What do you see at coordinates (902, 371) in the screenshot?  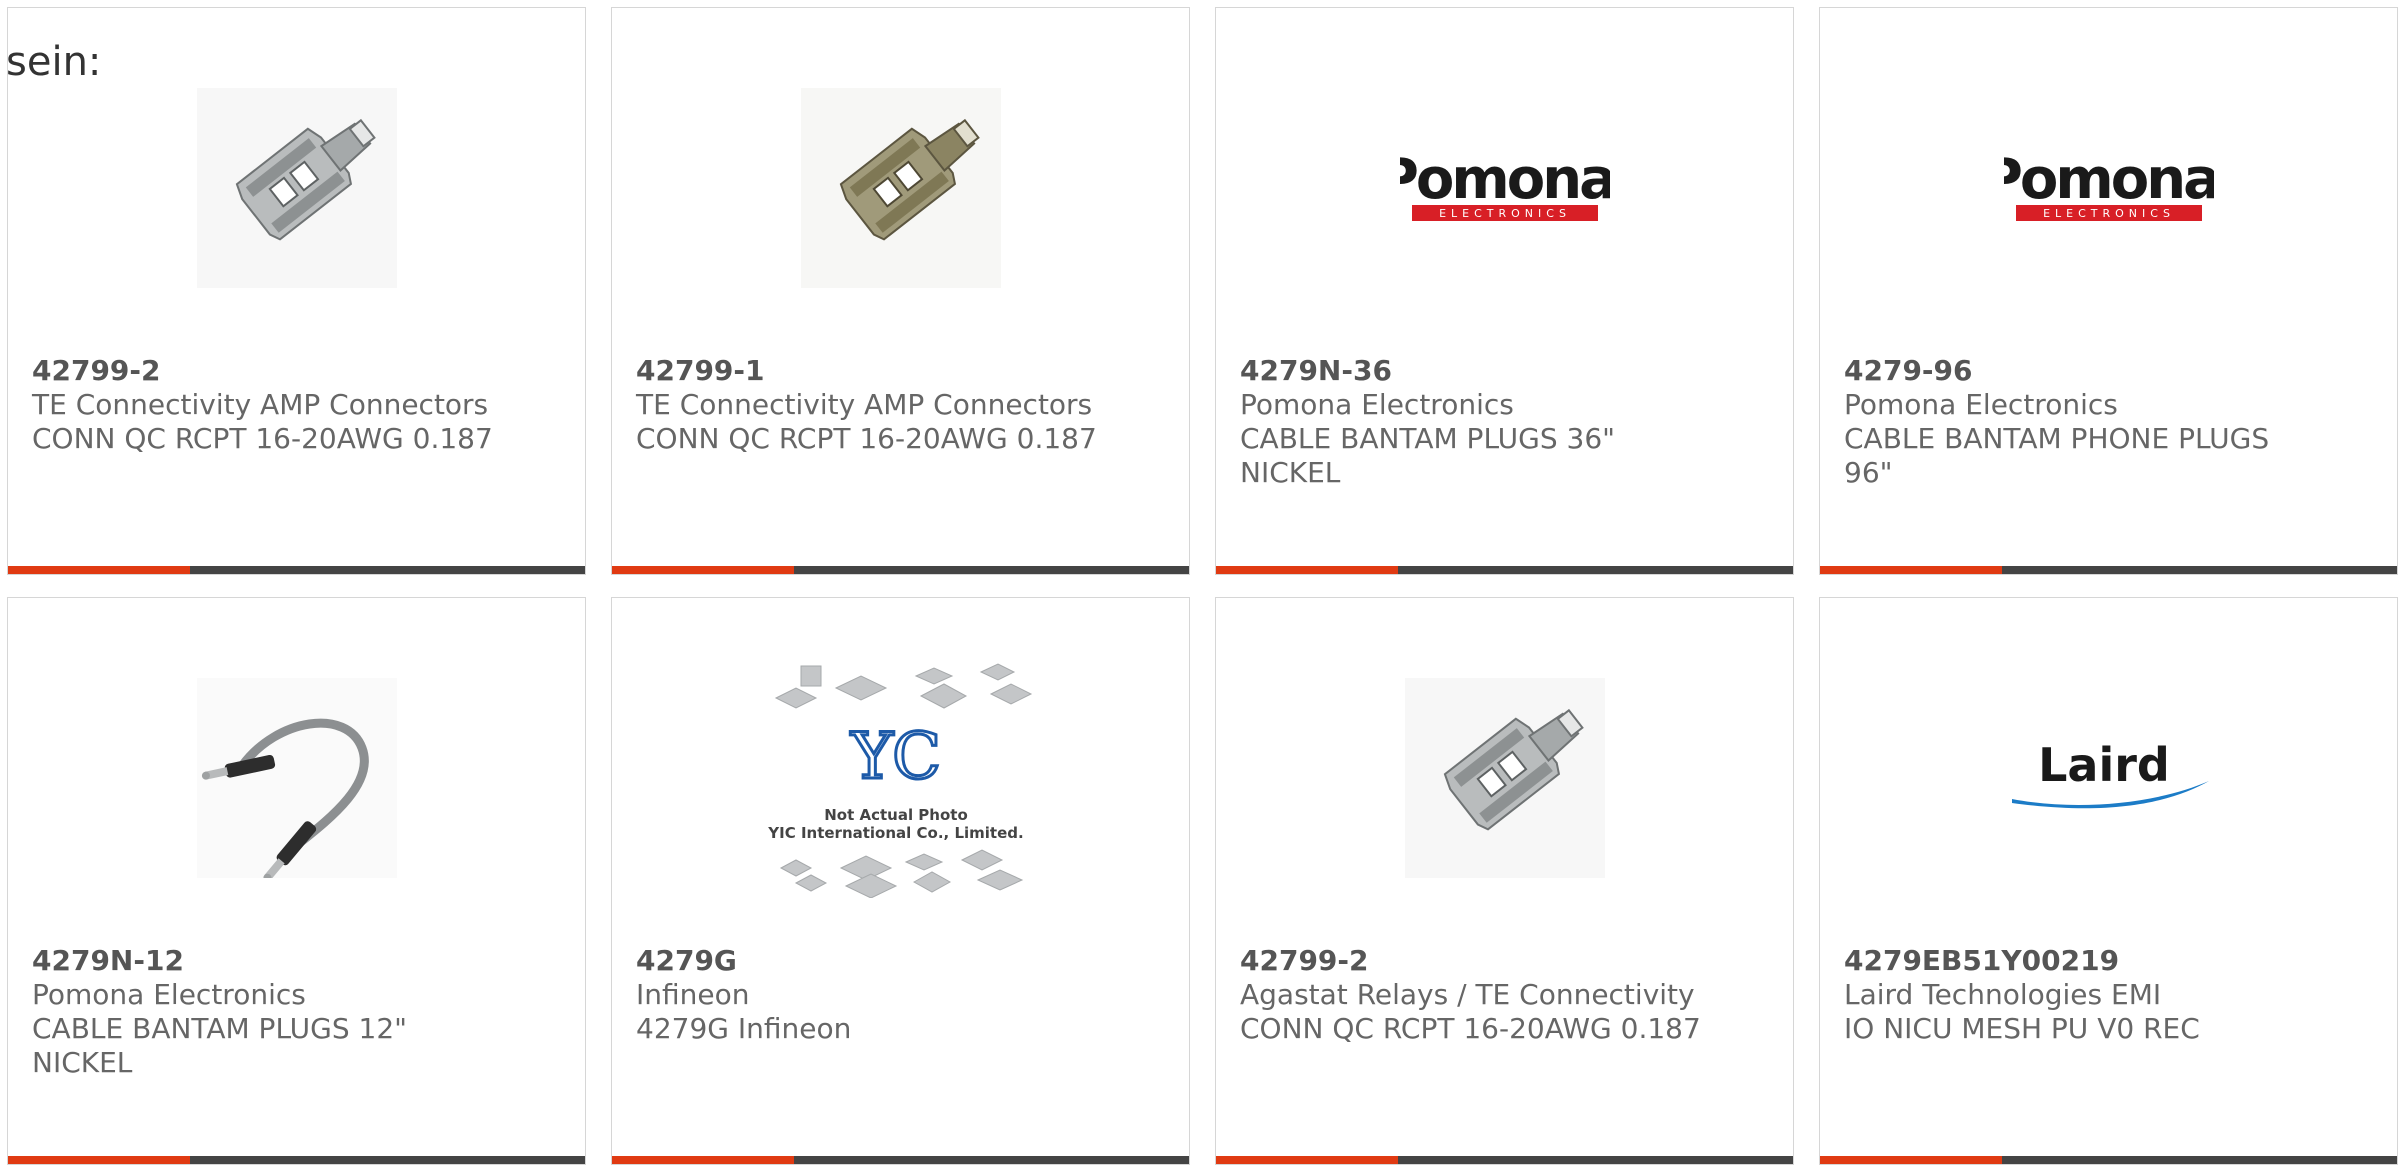 I see `part-number: 42799-1` at bounding box center [902, 371].